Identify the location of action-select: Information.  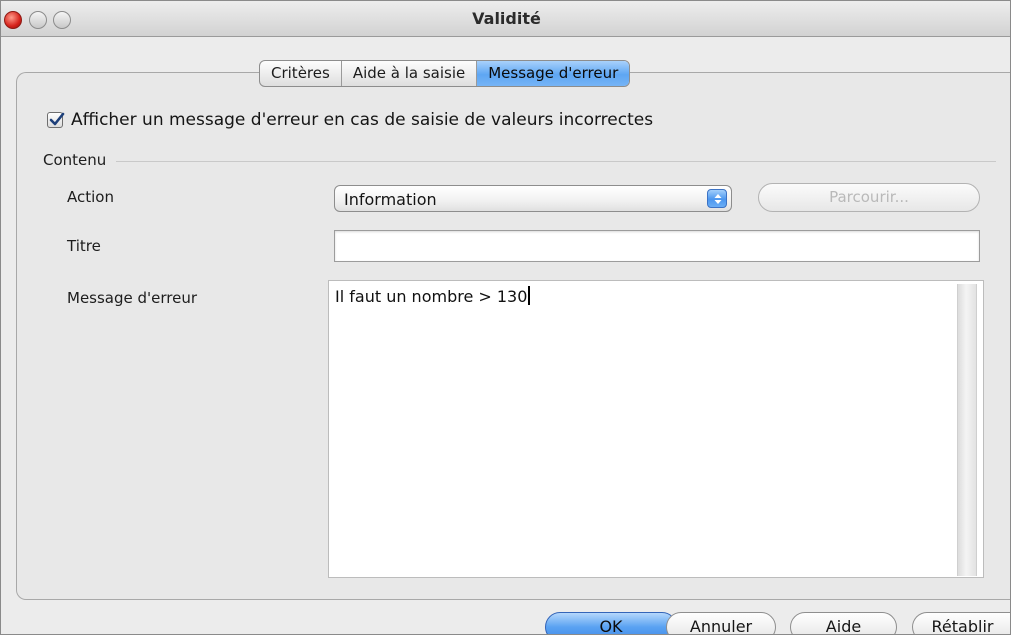
(533, 198).